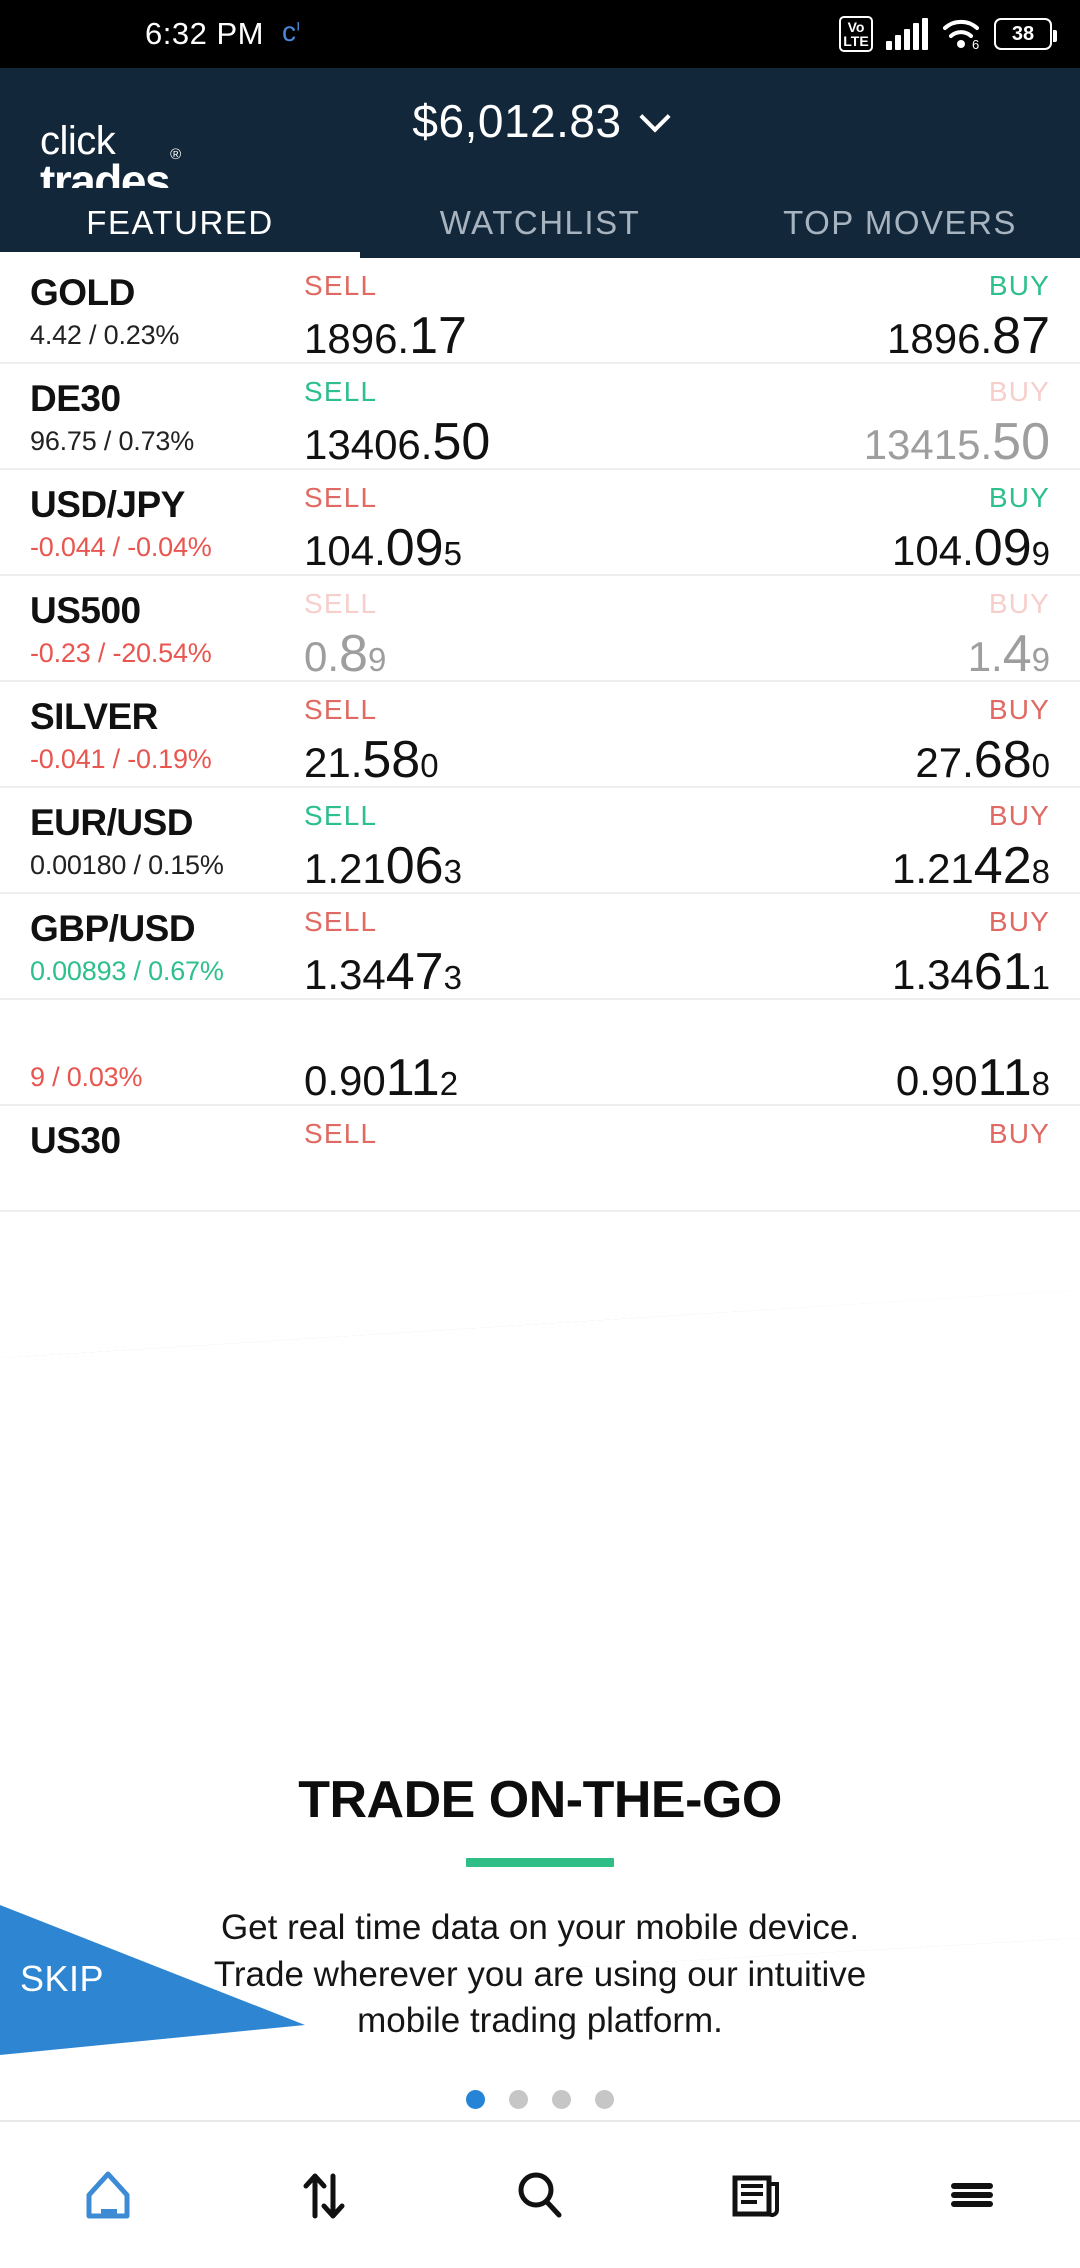 Image resolution: width=1080 pixels, height=2268 pixels. Describe the element at coordinates (957, 442) in the screenshot. I see `quote-buy-price: 13415.50` at that location.